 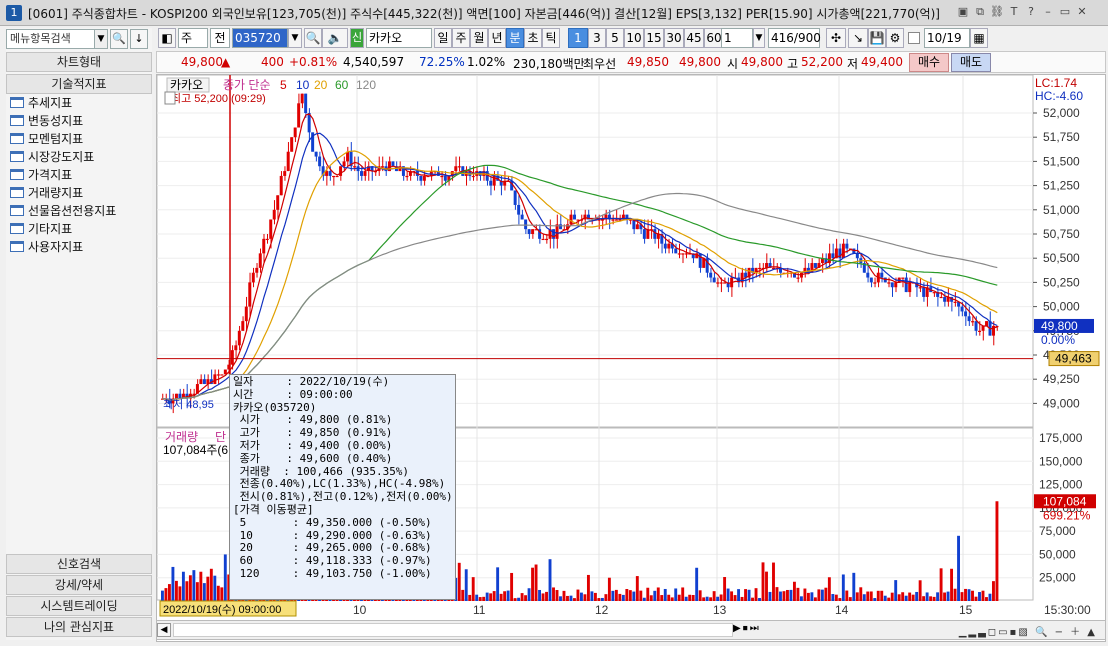 What do you see at coordinates (79, 627) in the screenshot?
I see `my-indicators-button: 나의 관심지표` at bounding box center [79, 627].